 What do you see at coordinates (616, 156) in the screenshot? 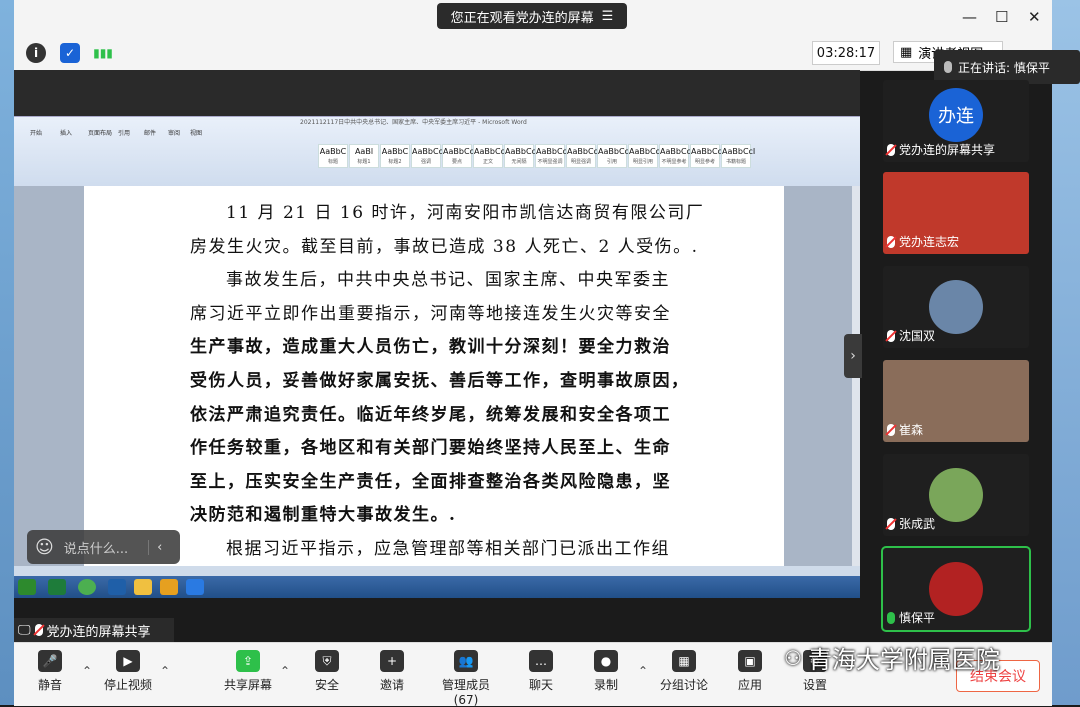
I see `style-gallery-item: AaBbCcD 引用` at bounding box center [616, 156].